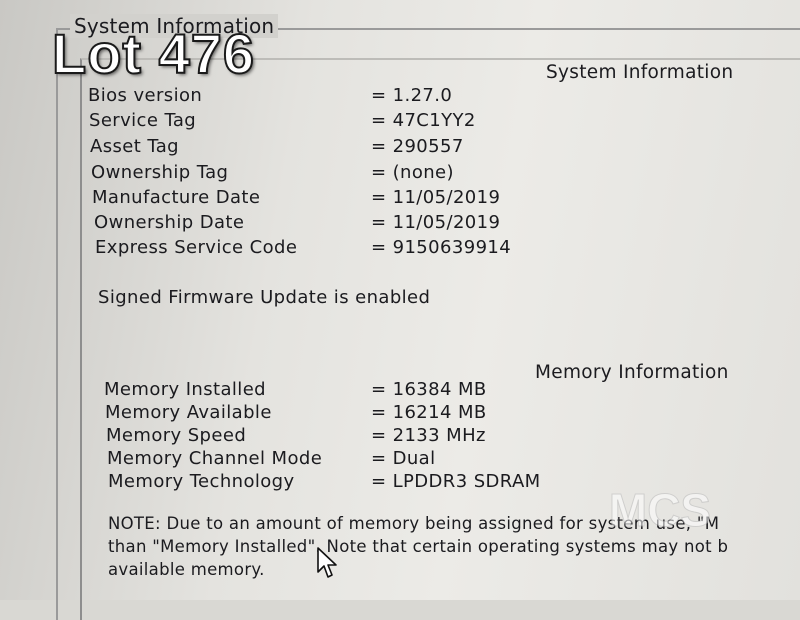 This screenshot has width=800, height=620. I want to click on info-label: Express Service Code, so click(196, 247).